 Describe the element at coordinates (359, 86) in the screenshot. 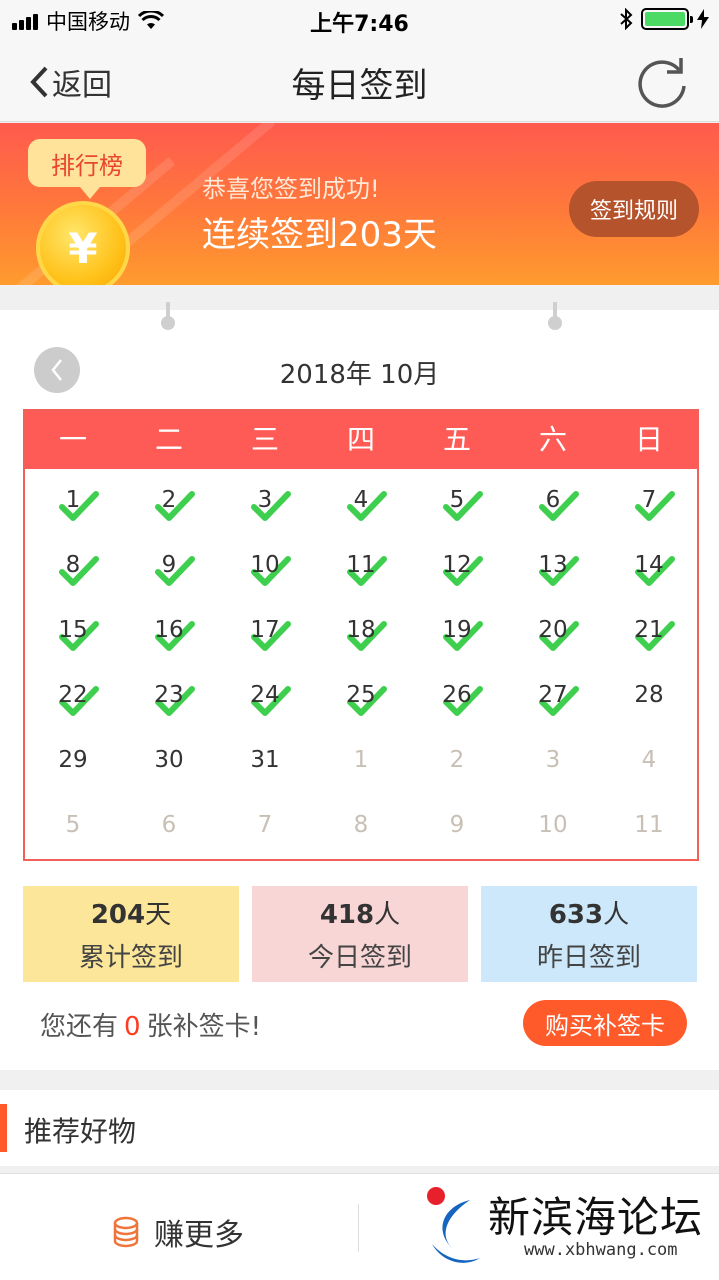

I see `page-title: 每日签到` at that location.